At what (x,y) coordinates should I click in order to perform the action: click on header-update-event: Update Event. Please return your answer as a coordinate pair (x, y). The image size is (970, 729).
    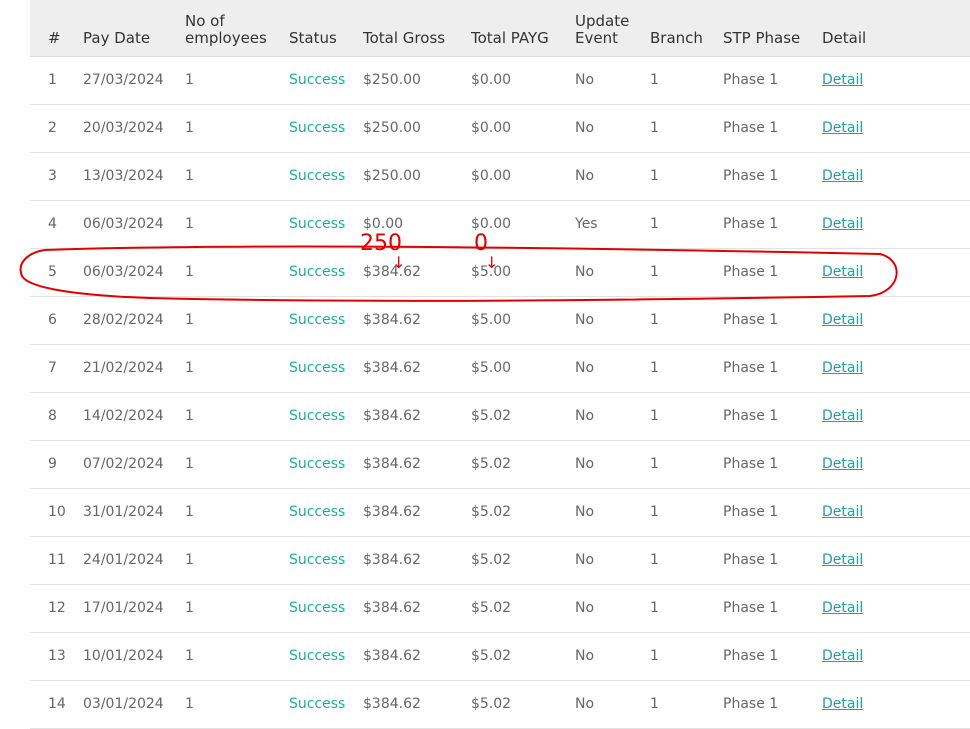
    Looking at the image, I should click on (602, 30).